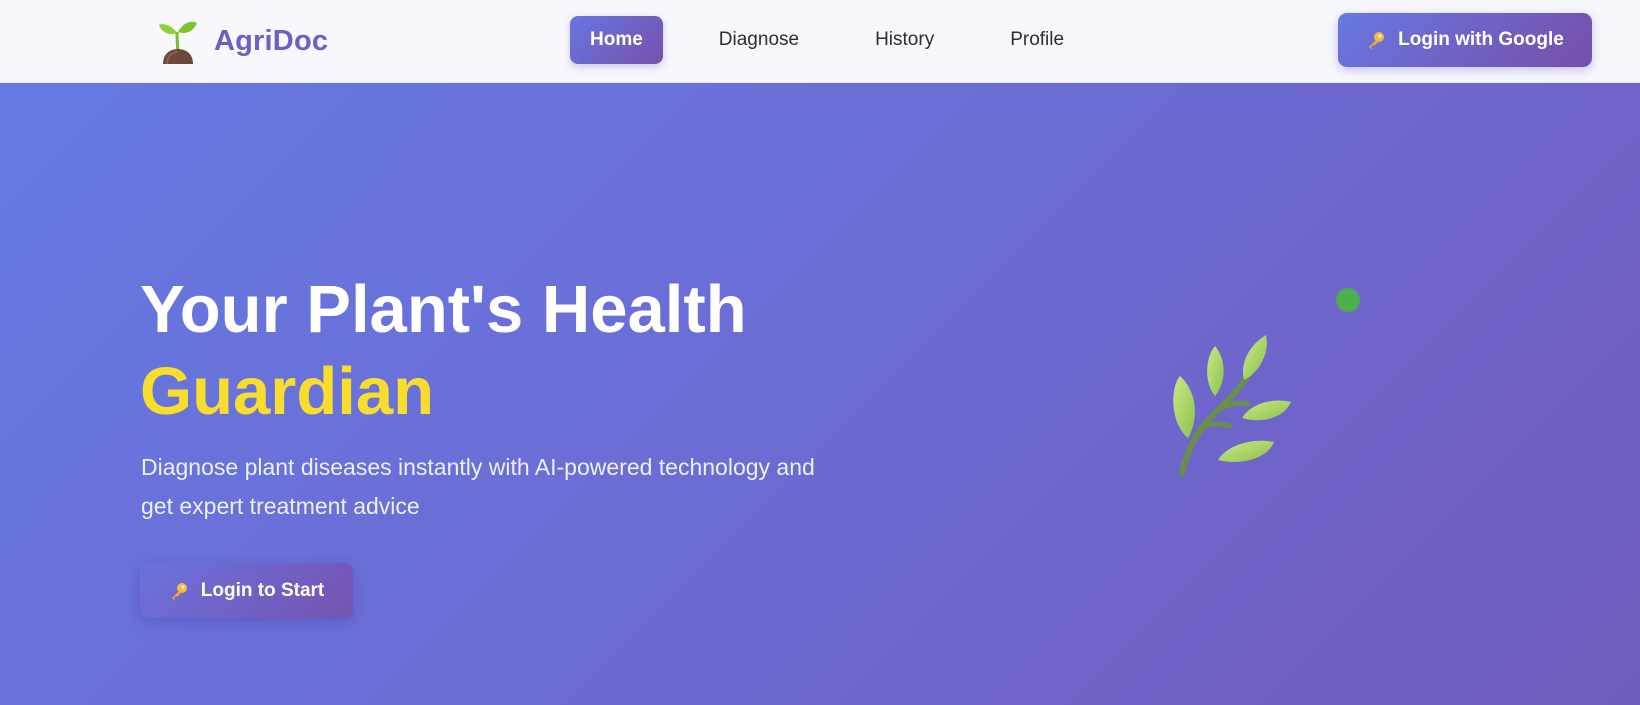 The image size is (1640, 705). Describe the element at coordinates (904, 40) in the screenshot. I see `nav-history: History` at that location.